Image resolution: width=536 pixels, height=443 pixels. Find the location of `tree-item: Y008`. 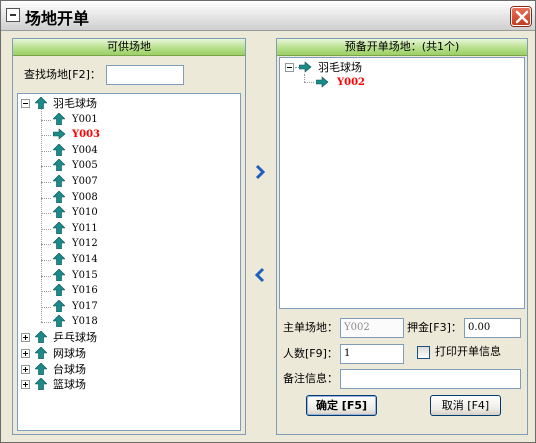

tree-item: Y008 is located at coordinates (85, 197).